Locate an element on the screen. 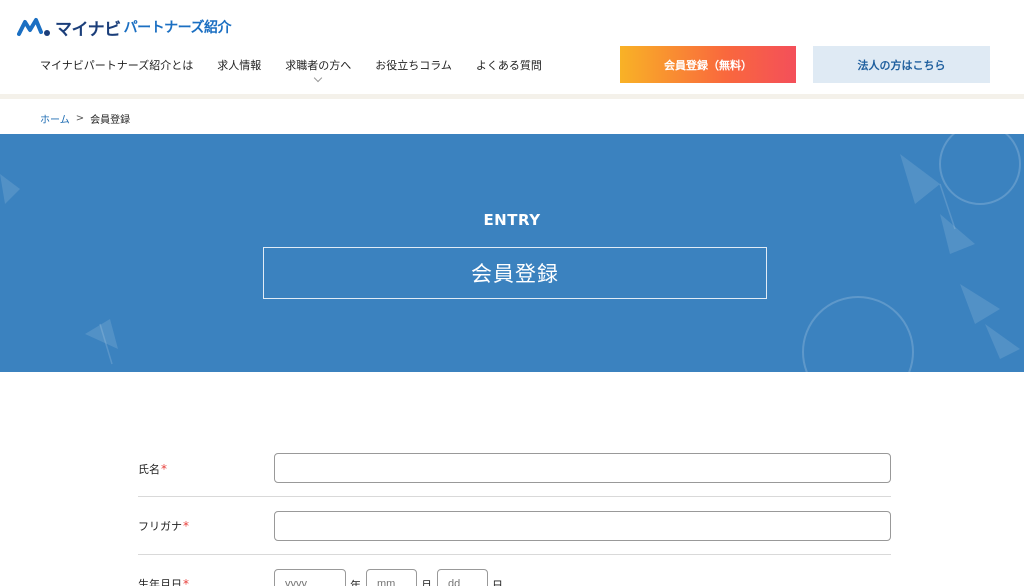 Image resolution: width=1024 pixels, height=586 pixels. header-divider is located at coordinates (512, 96).